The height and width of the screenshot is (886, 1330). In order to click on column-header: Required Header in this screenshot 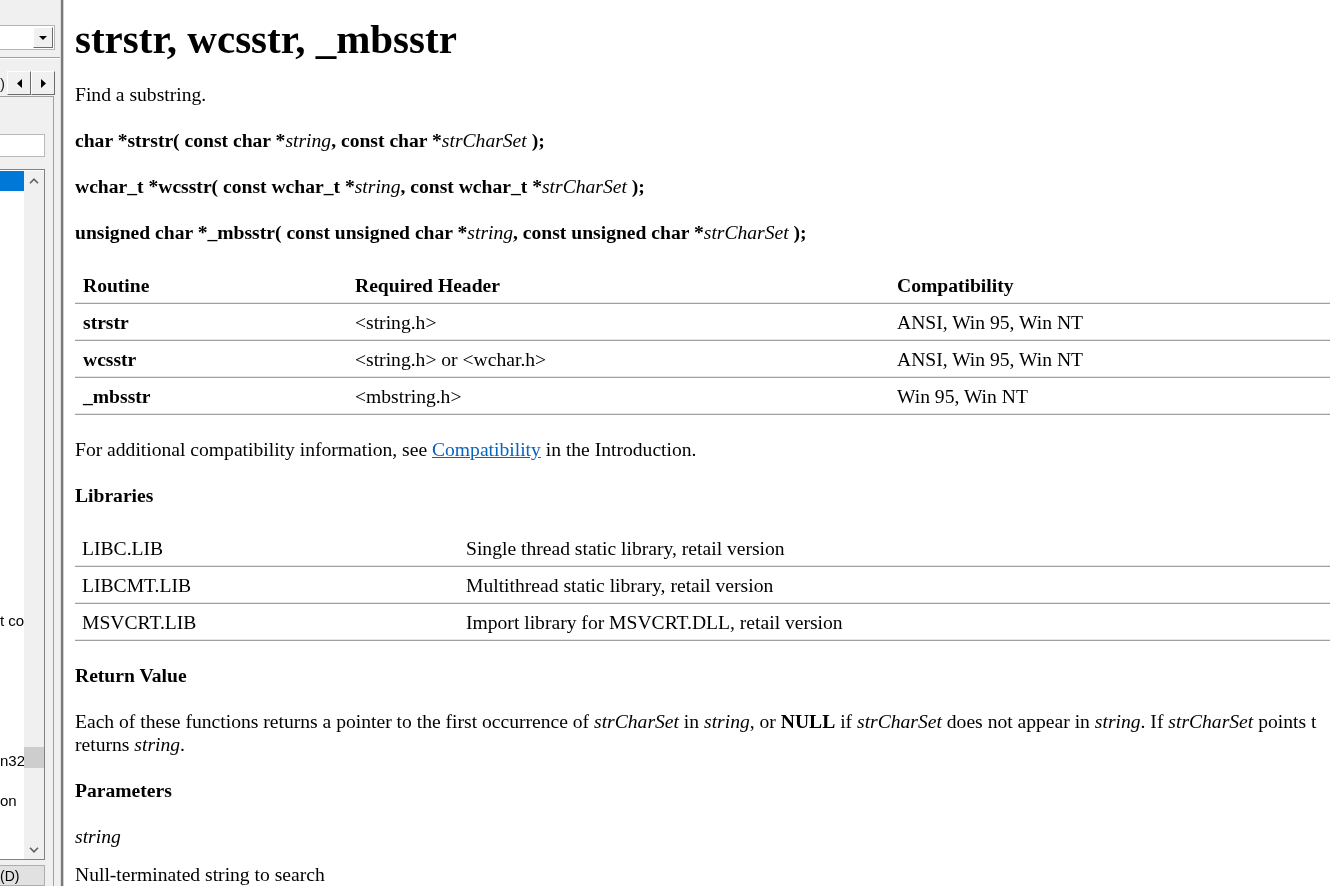, I will do `click(618, 285)`.